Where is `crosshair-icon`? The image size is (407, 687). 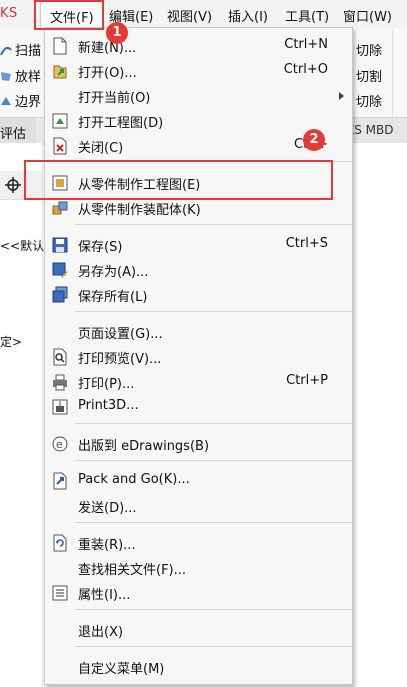
crosshair-icon is located at coordinates (13, 185).